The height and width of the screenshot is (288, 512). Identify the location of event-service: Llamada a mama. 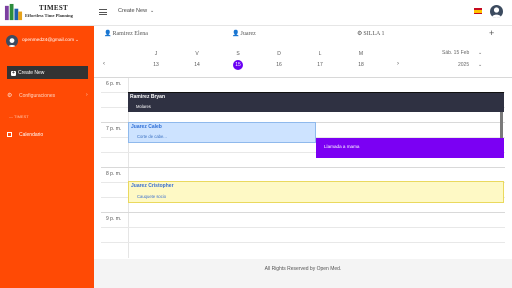
(342, 146).